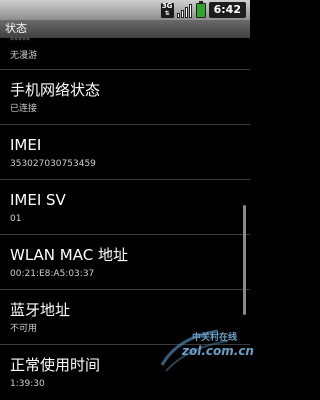 This screenshot has width=320, height=400. What do you see at coordinates (55, 90) in the screenshot?
I see `list-item-title: 手机网络状态` at bounding box center [55, 90].